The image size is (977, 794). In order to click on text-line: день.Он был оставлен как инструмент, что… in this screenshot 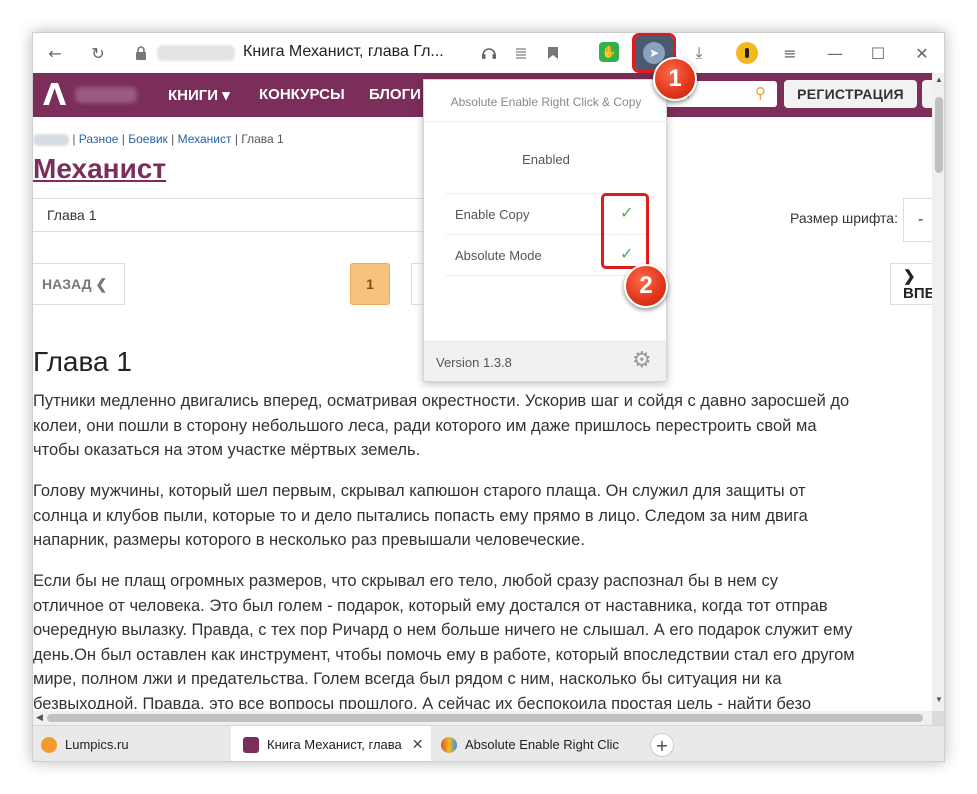, I will do `click(444, 654)`.